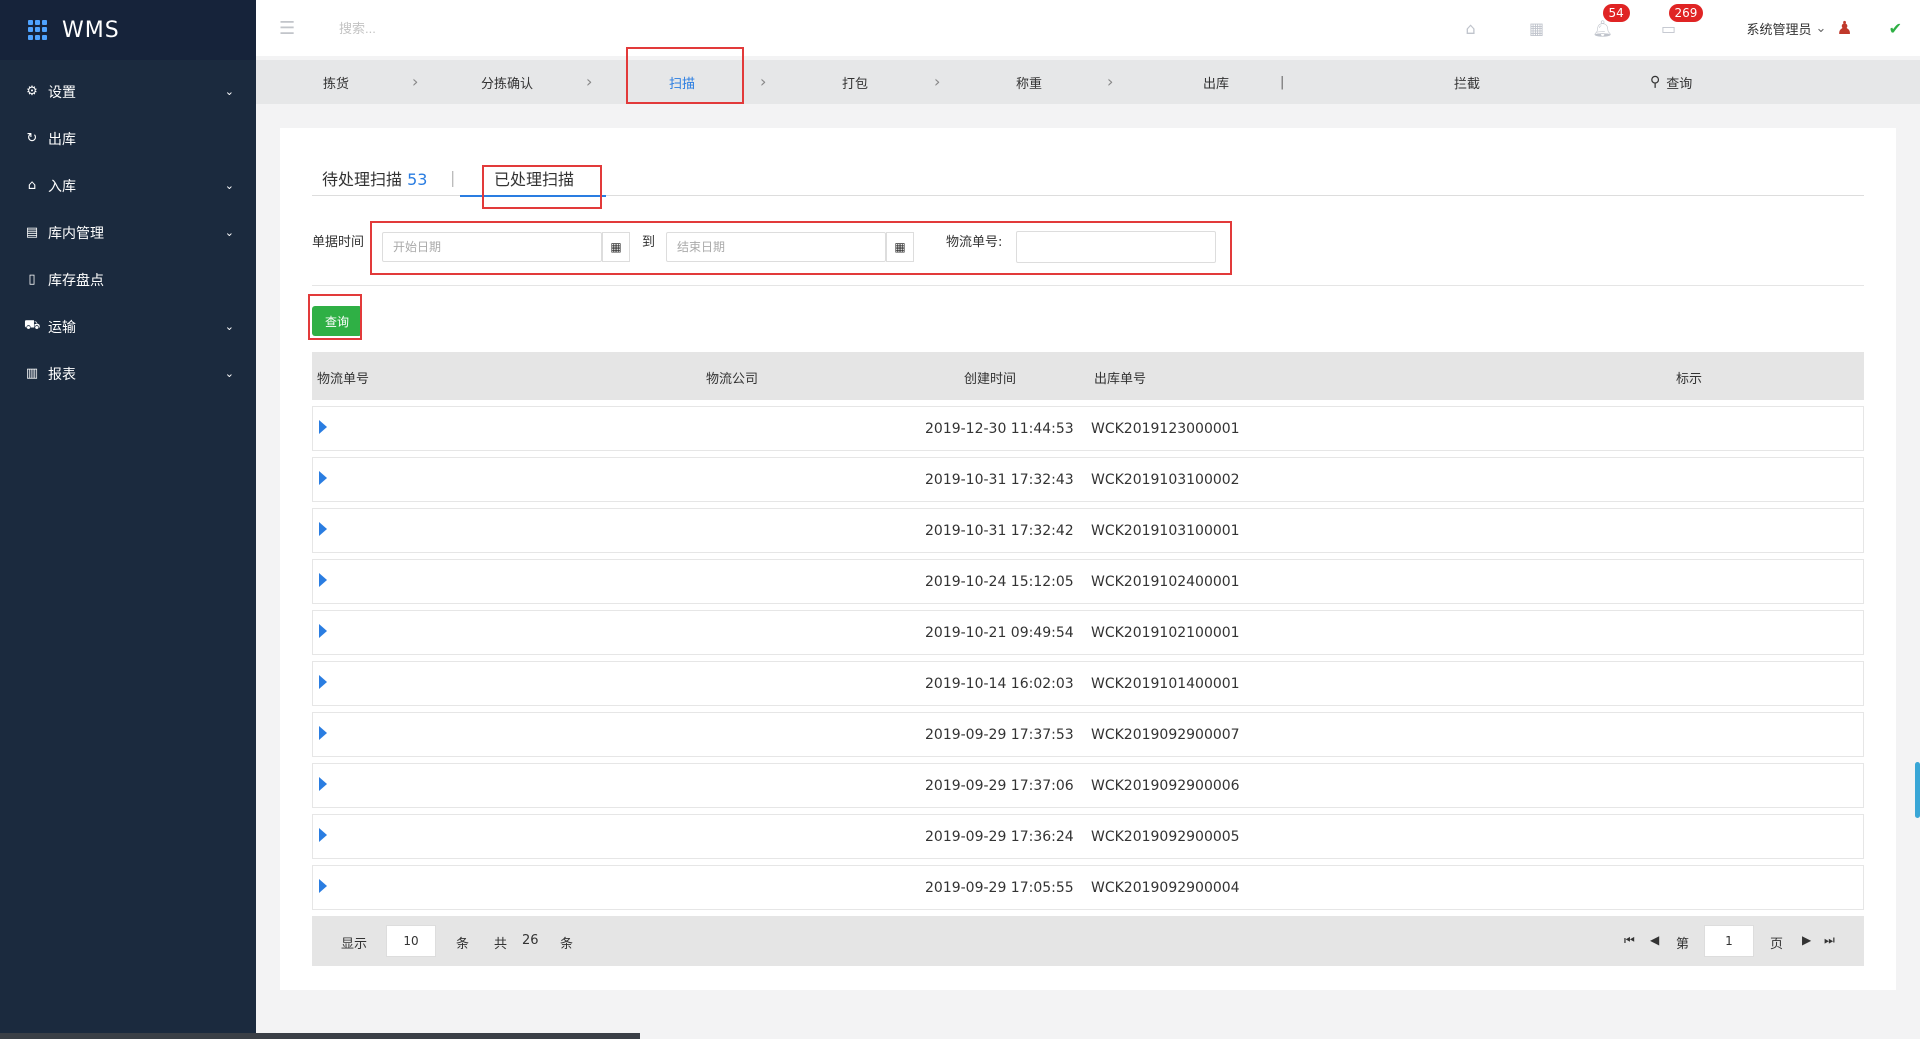 This screenshot has height=1039, width=1920. What do you see at coordinates (336, 82) in the screenshot?
I see `step-picking: 拣货` at bounding box center [336, 82].